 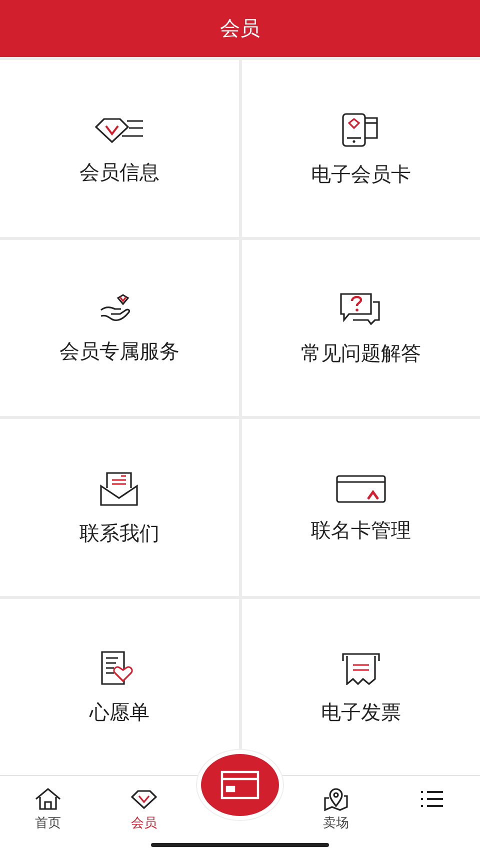 What do you see at coordinates (48, 799) in the screenshot?
I see `home-icon` at bounding box center [48, 799].